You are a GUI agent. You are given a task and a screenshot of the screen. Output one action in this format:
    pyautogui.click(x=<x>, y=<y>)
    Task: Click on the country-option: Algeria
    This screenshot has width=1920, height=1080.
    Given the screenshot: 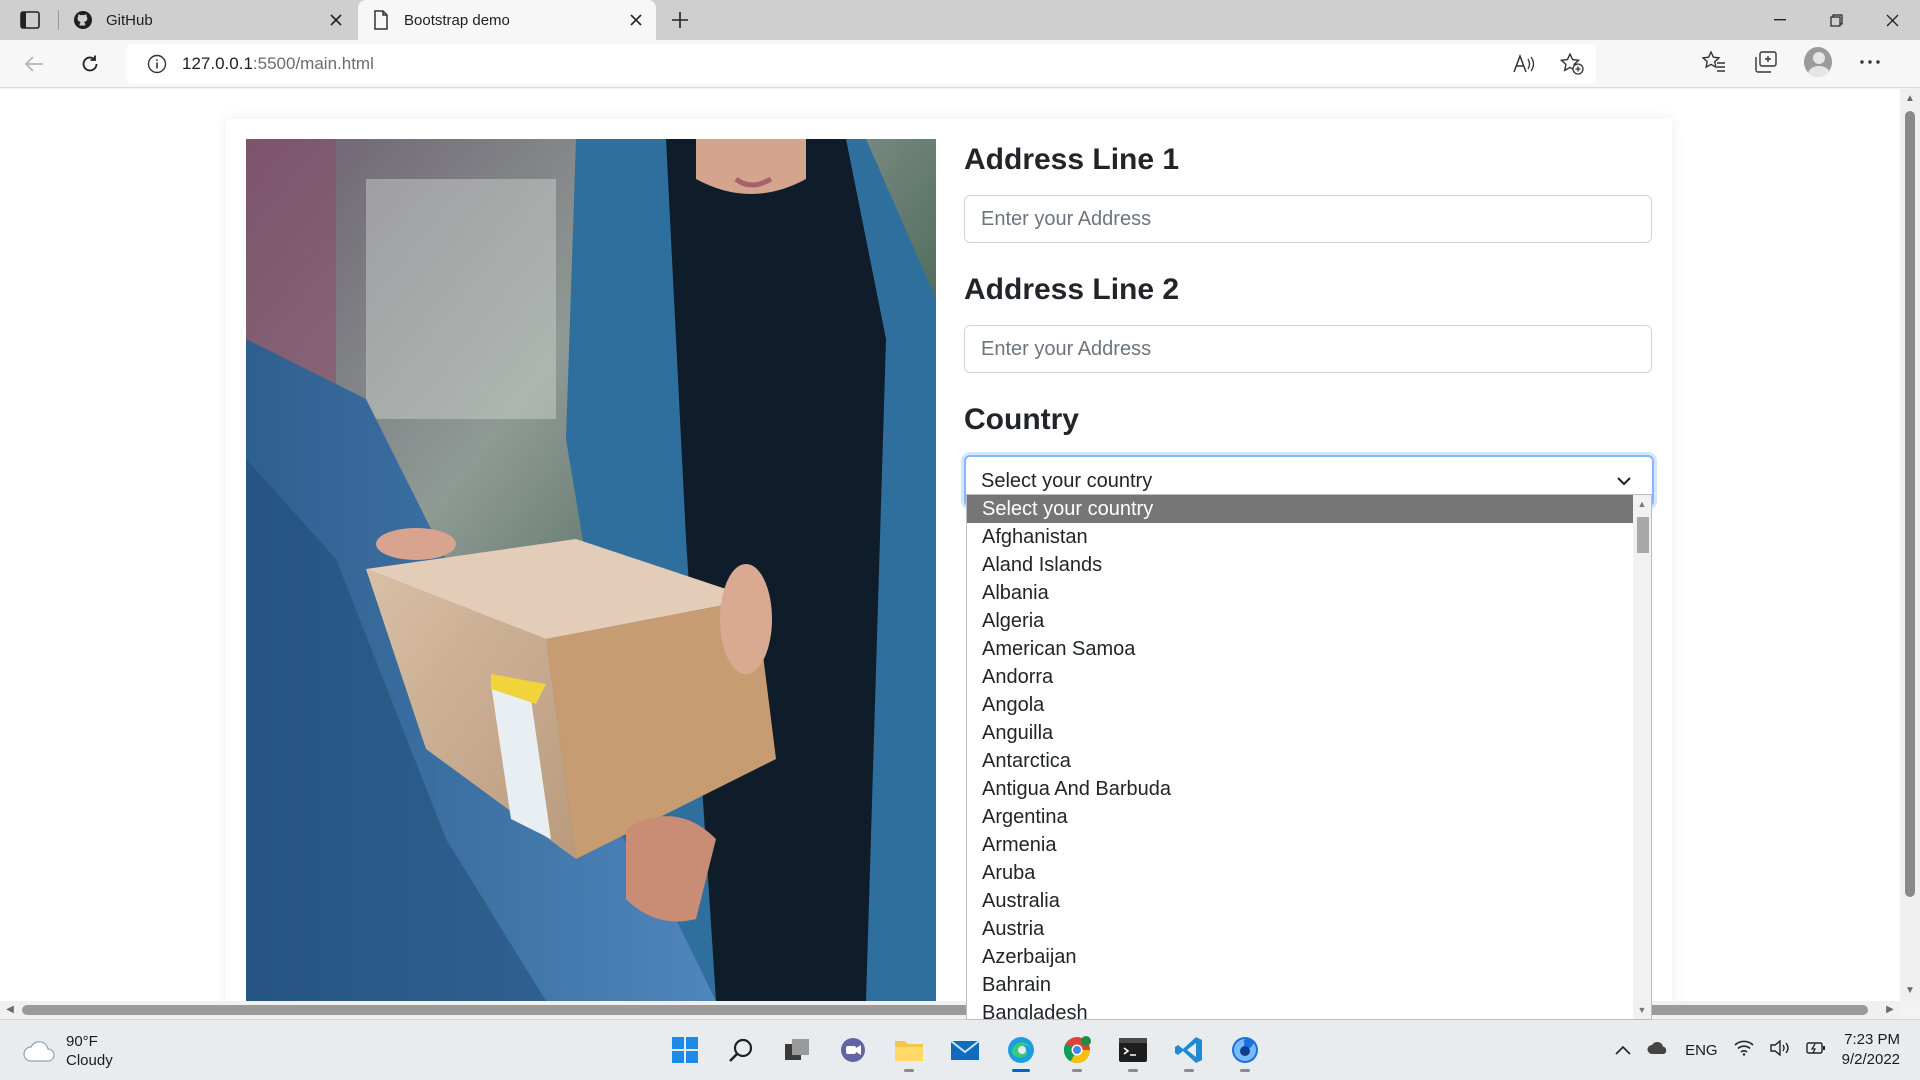 What is the action you would take?
    pyautogui.click(x=1309, y=621)
    